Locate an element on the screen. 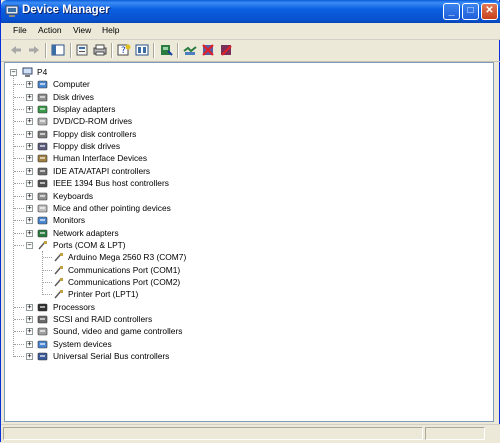 Image resolution: width=500 pixels, height=443 pixels. print-icon is located at coordinates (100, 50).